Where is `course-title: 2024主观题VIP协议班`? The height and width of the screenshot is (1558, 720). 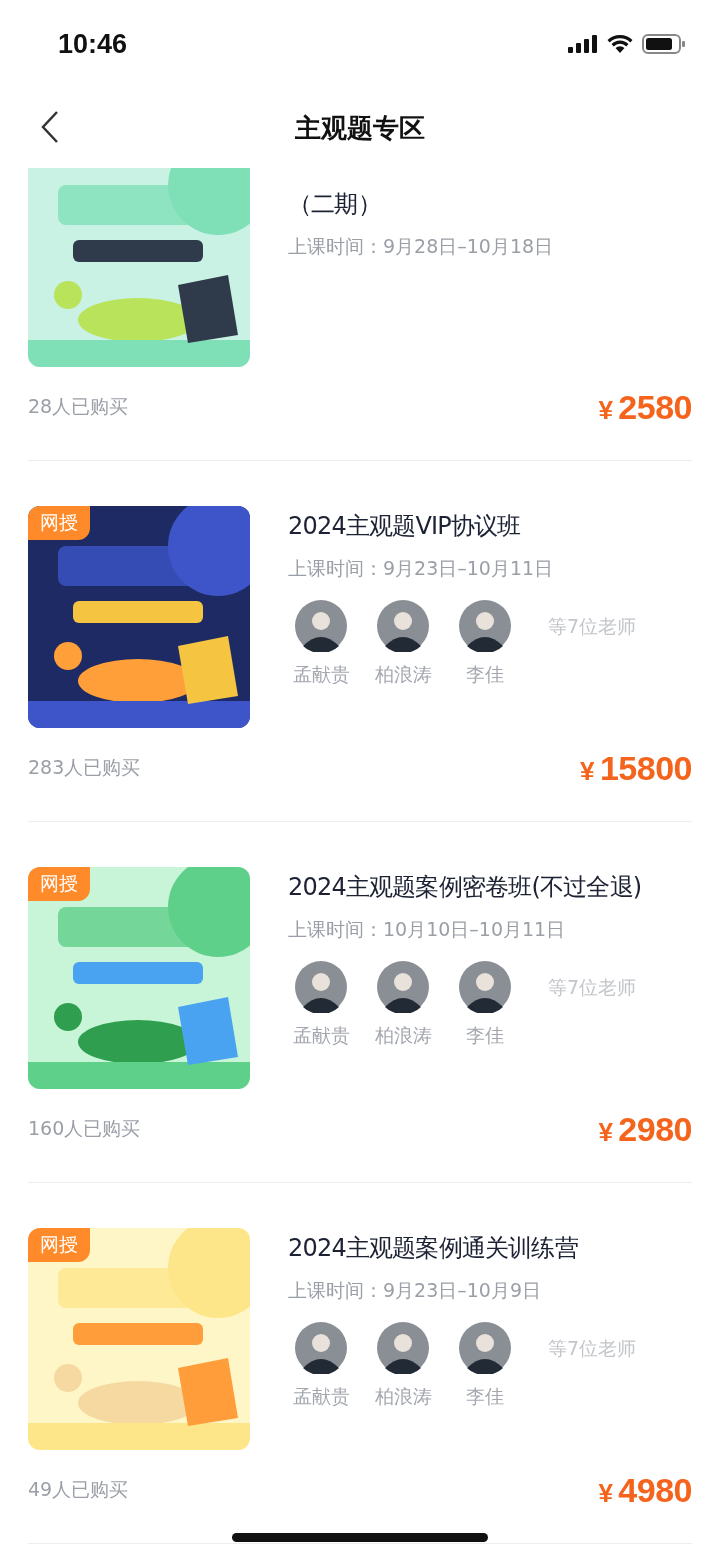
course-title: 2024主观题VIP协议班 is located at coordinates (462, 526).